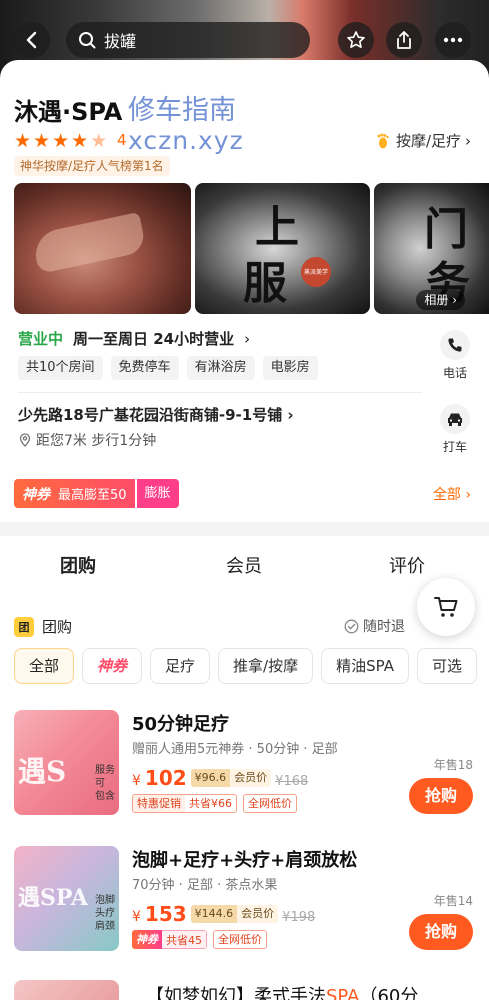 The width and height of the screenshot is (489, 1000). I want to click on star-icon, so click(356, 39).